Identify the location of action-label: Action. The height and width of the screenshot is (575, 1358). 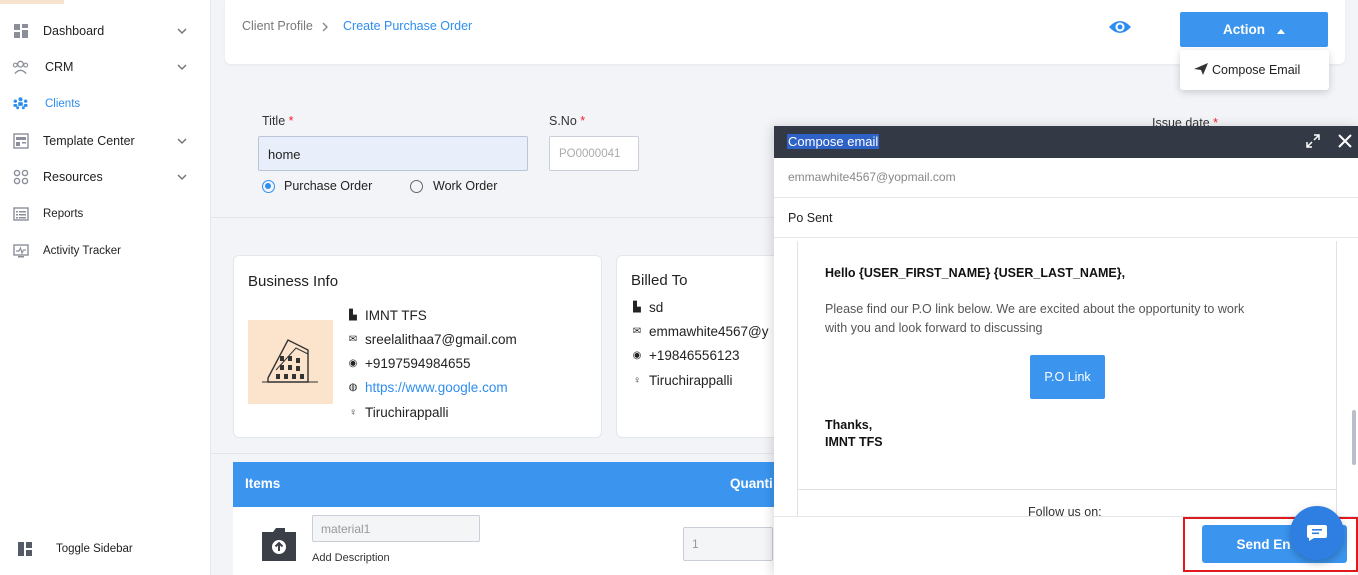
(1244, 29).